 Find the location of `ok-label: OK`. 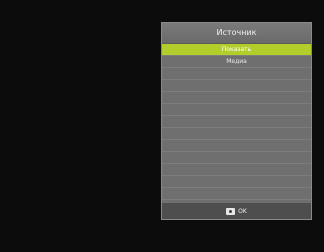

ok-label: OK is located at coordinates (242, 211).